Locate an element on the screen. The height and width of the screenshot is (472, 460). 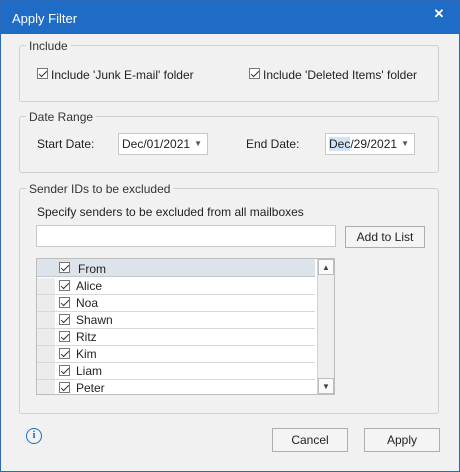
sender-name: Shawn is located at coordinates (94, 320).